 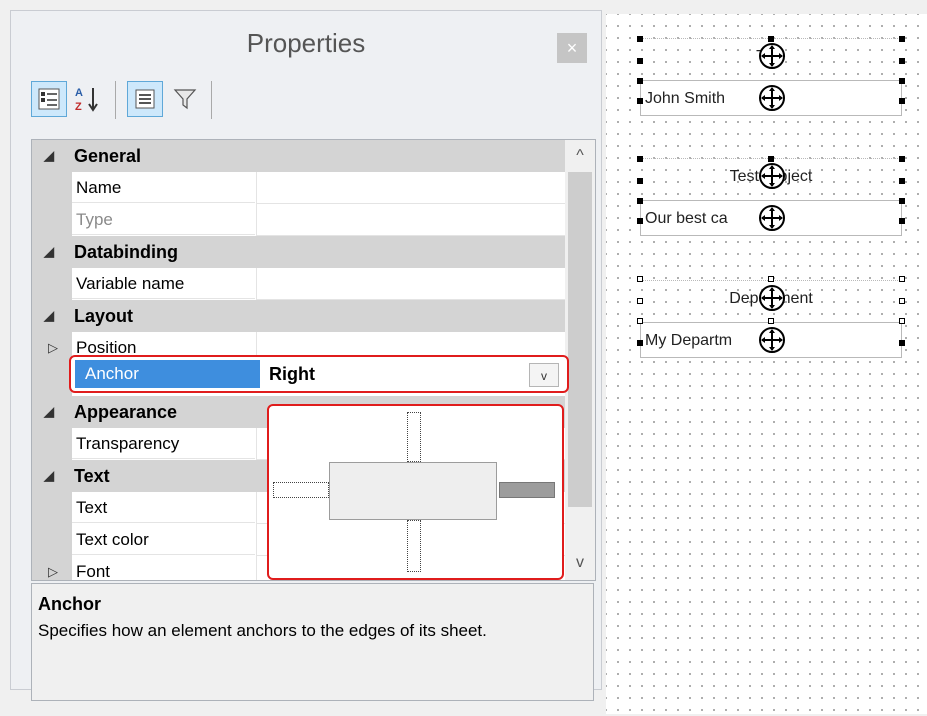 I want to click on property-pages-icon, so click(x=145, y=99).